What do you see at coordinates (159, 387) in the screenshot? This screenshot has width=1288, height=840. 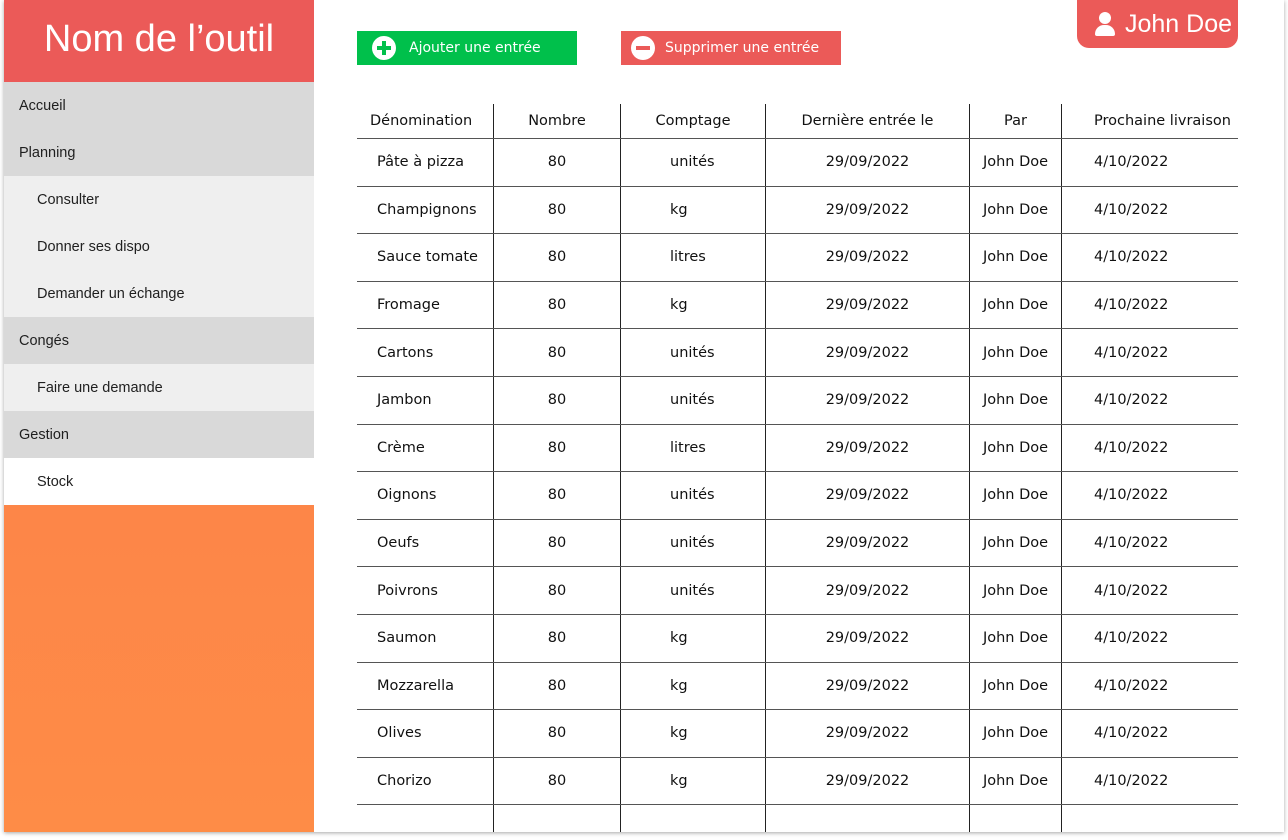 I see `sidebar-item-faire-une-demande: Faire une demande` at bounding box center [159, 387].